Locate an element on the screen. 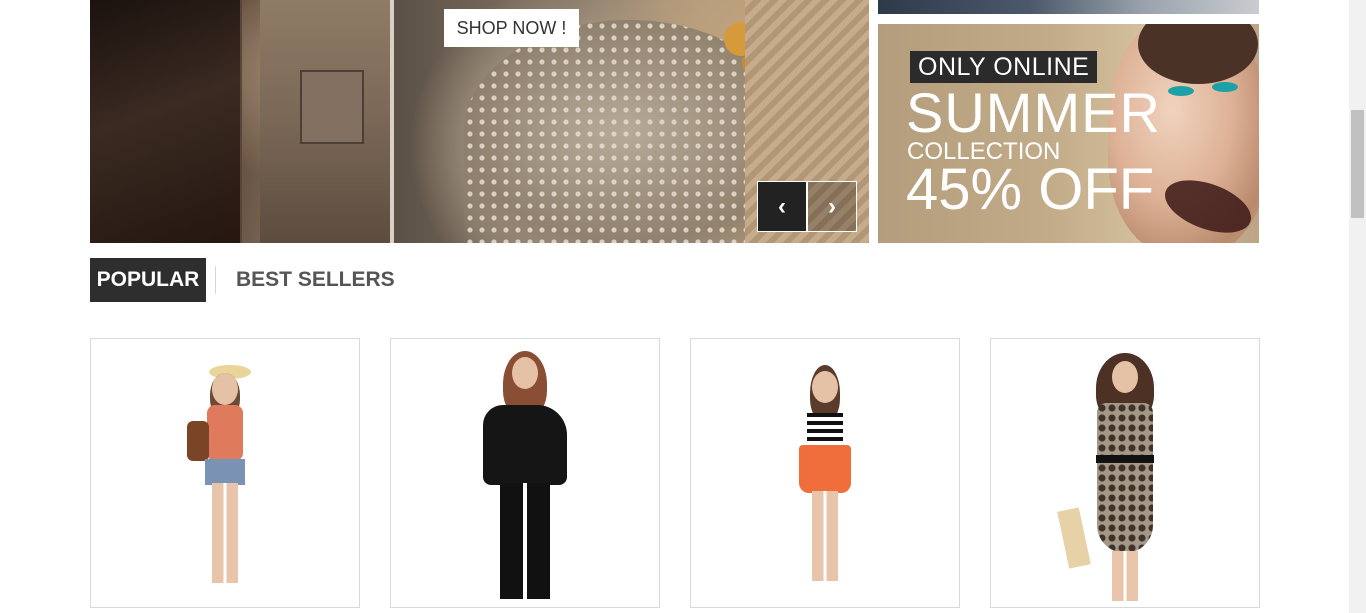  promo-title: SUMMER is located at coordinates (1033, 112).